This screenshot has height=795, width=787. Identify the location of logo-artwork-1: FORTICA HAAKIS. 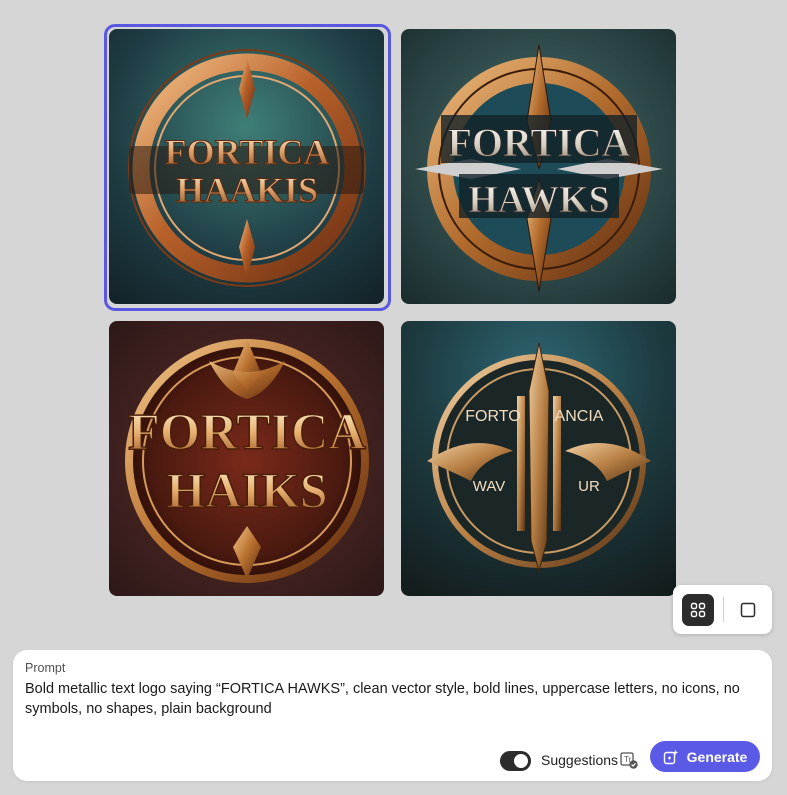
(246, 166).